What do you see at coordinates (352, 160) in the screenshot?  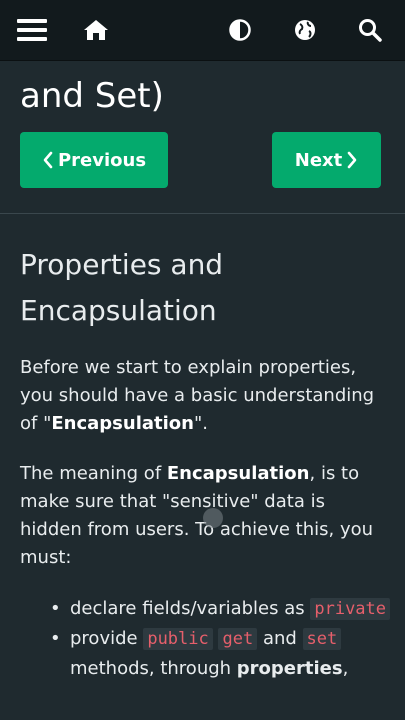 I see `chevron-right-icon` at bounding box center [352, 160].